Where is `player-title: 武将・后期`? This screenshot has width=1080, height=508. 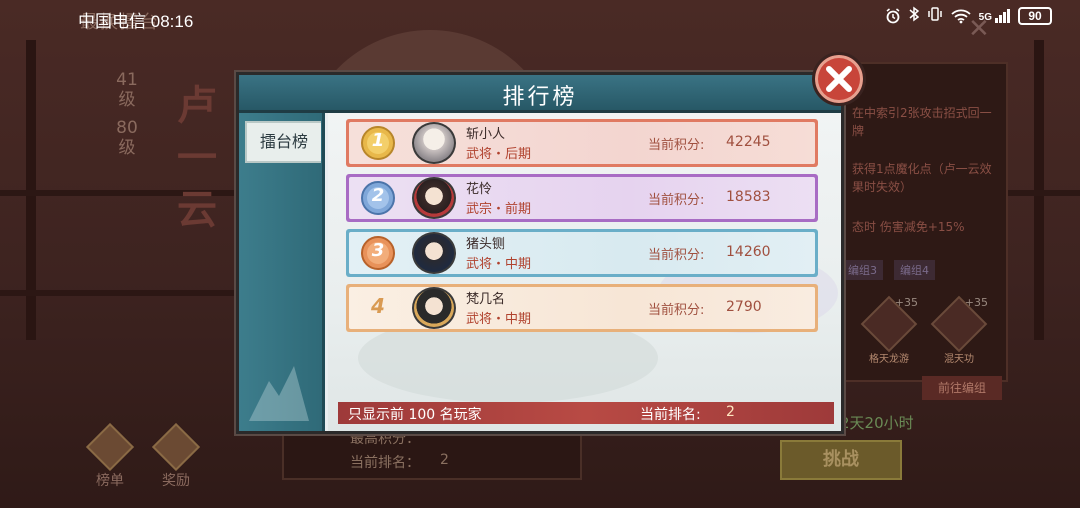 player-title: 武将・后期 is located at coordinates (499, 154).